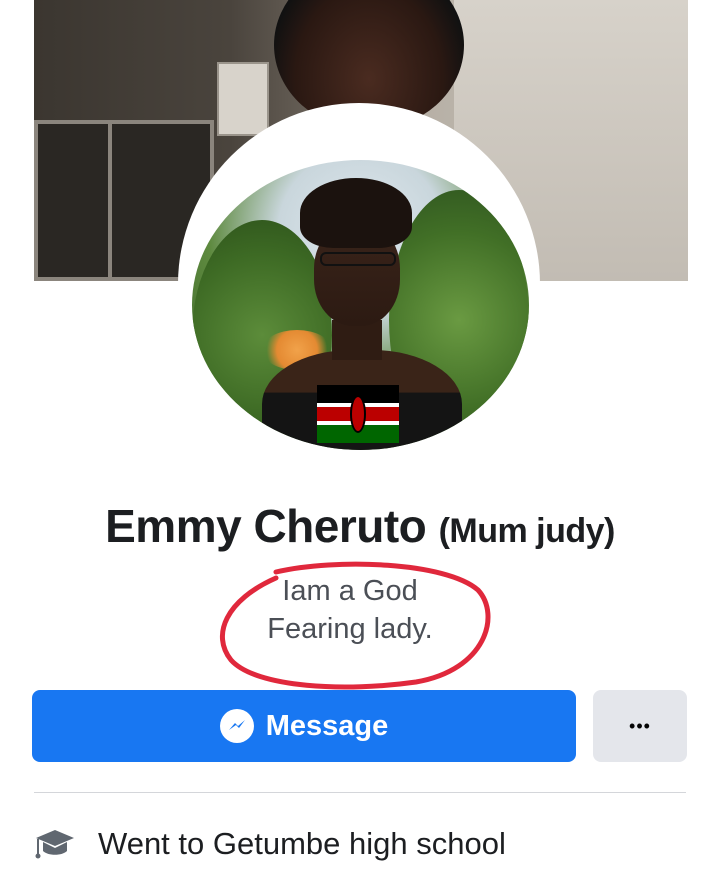 This screenshot has width=720, height=890. Describe the element at coordinates (327, 725) in the screenshot. I see `message-button-label: Message` at that location.